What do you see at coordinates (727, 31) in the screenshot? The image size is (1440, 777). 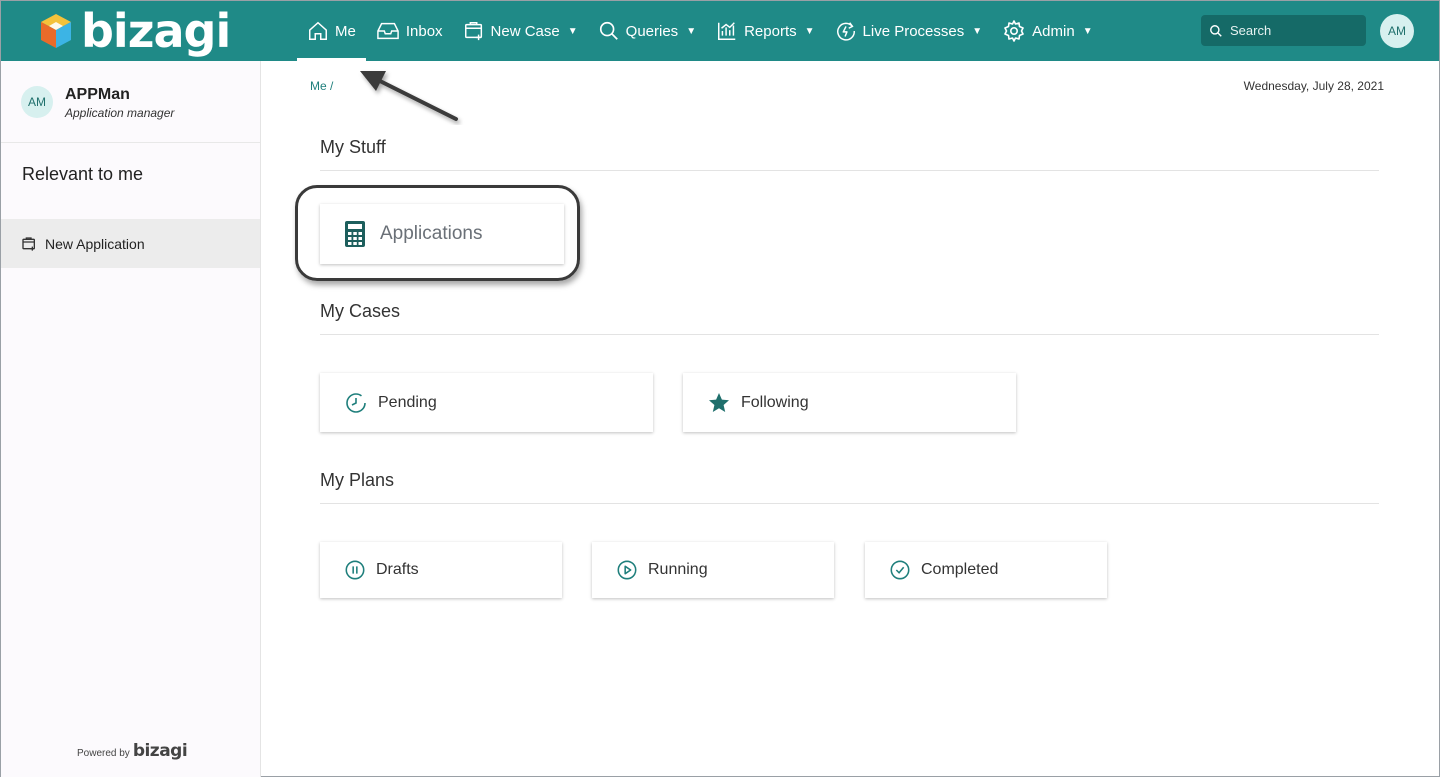 I see `chart-icon` at bounding box center [727, 31].